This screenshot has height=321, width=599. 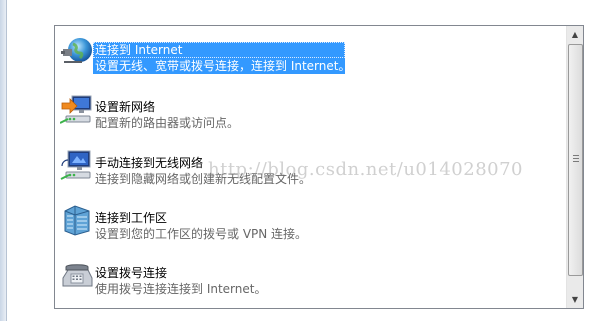 I want to click on option-description: 设置无线、宽带或拨号连接，连接到 Internet。, so click(x=223, y=66).